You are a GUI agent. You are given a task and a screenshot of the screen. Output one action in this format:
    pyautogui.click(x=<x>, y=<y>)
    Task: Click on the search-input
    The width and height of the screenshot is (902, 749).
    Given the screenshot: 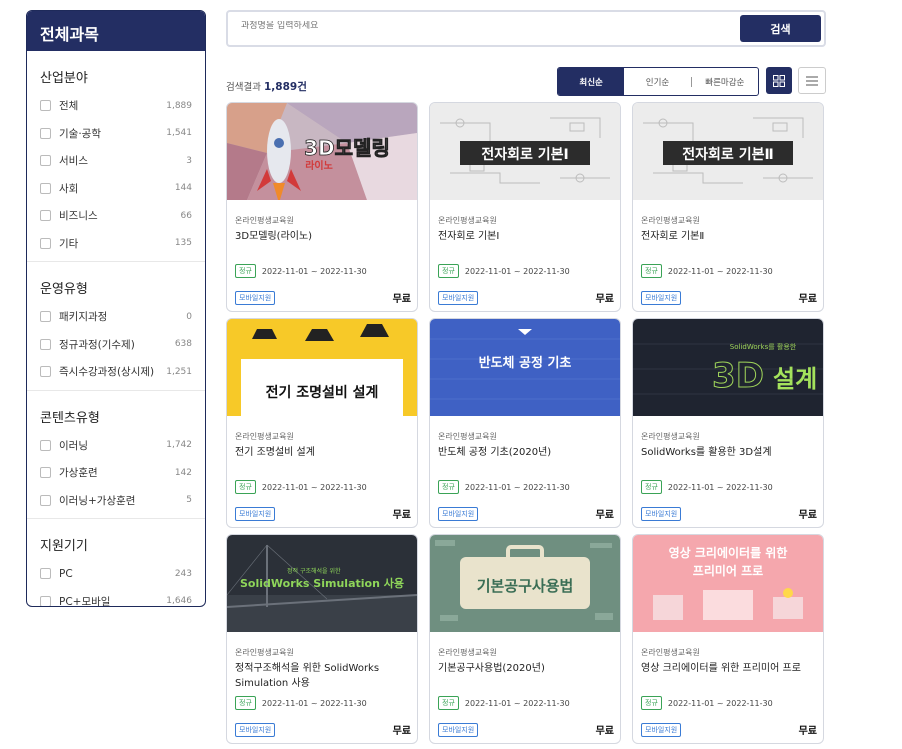 What is the action you would take?
    pyautogui.click(x=481, y=26)
    